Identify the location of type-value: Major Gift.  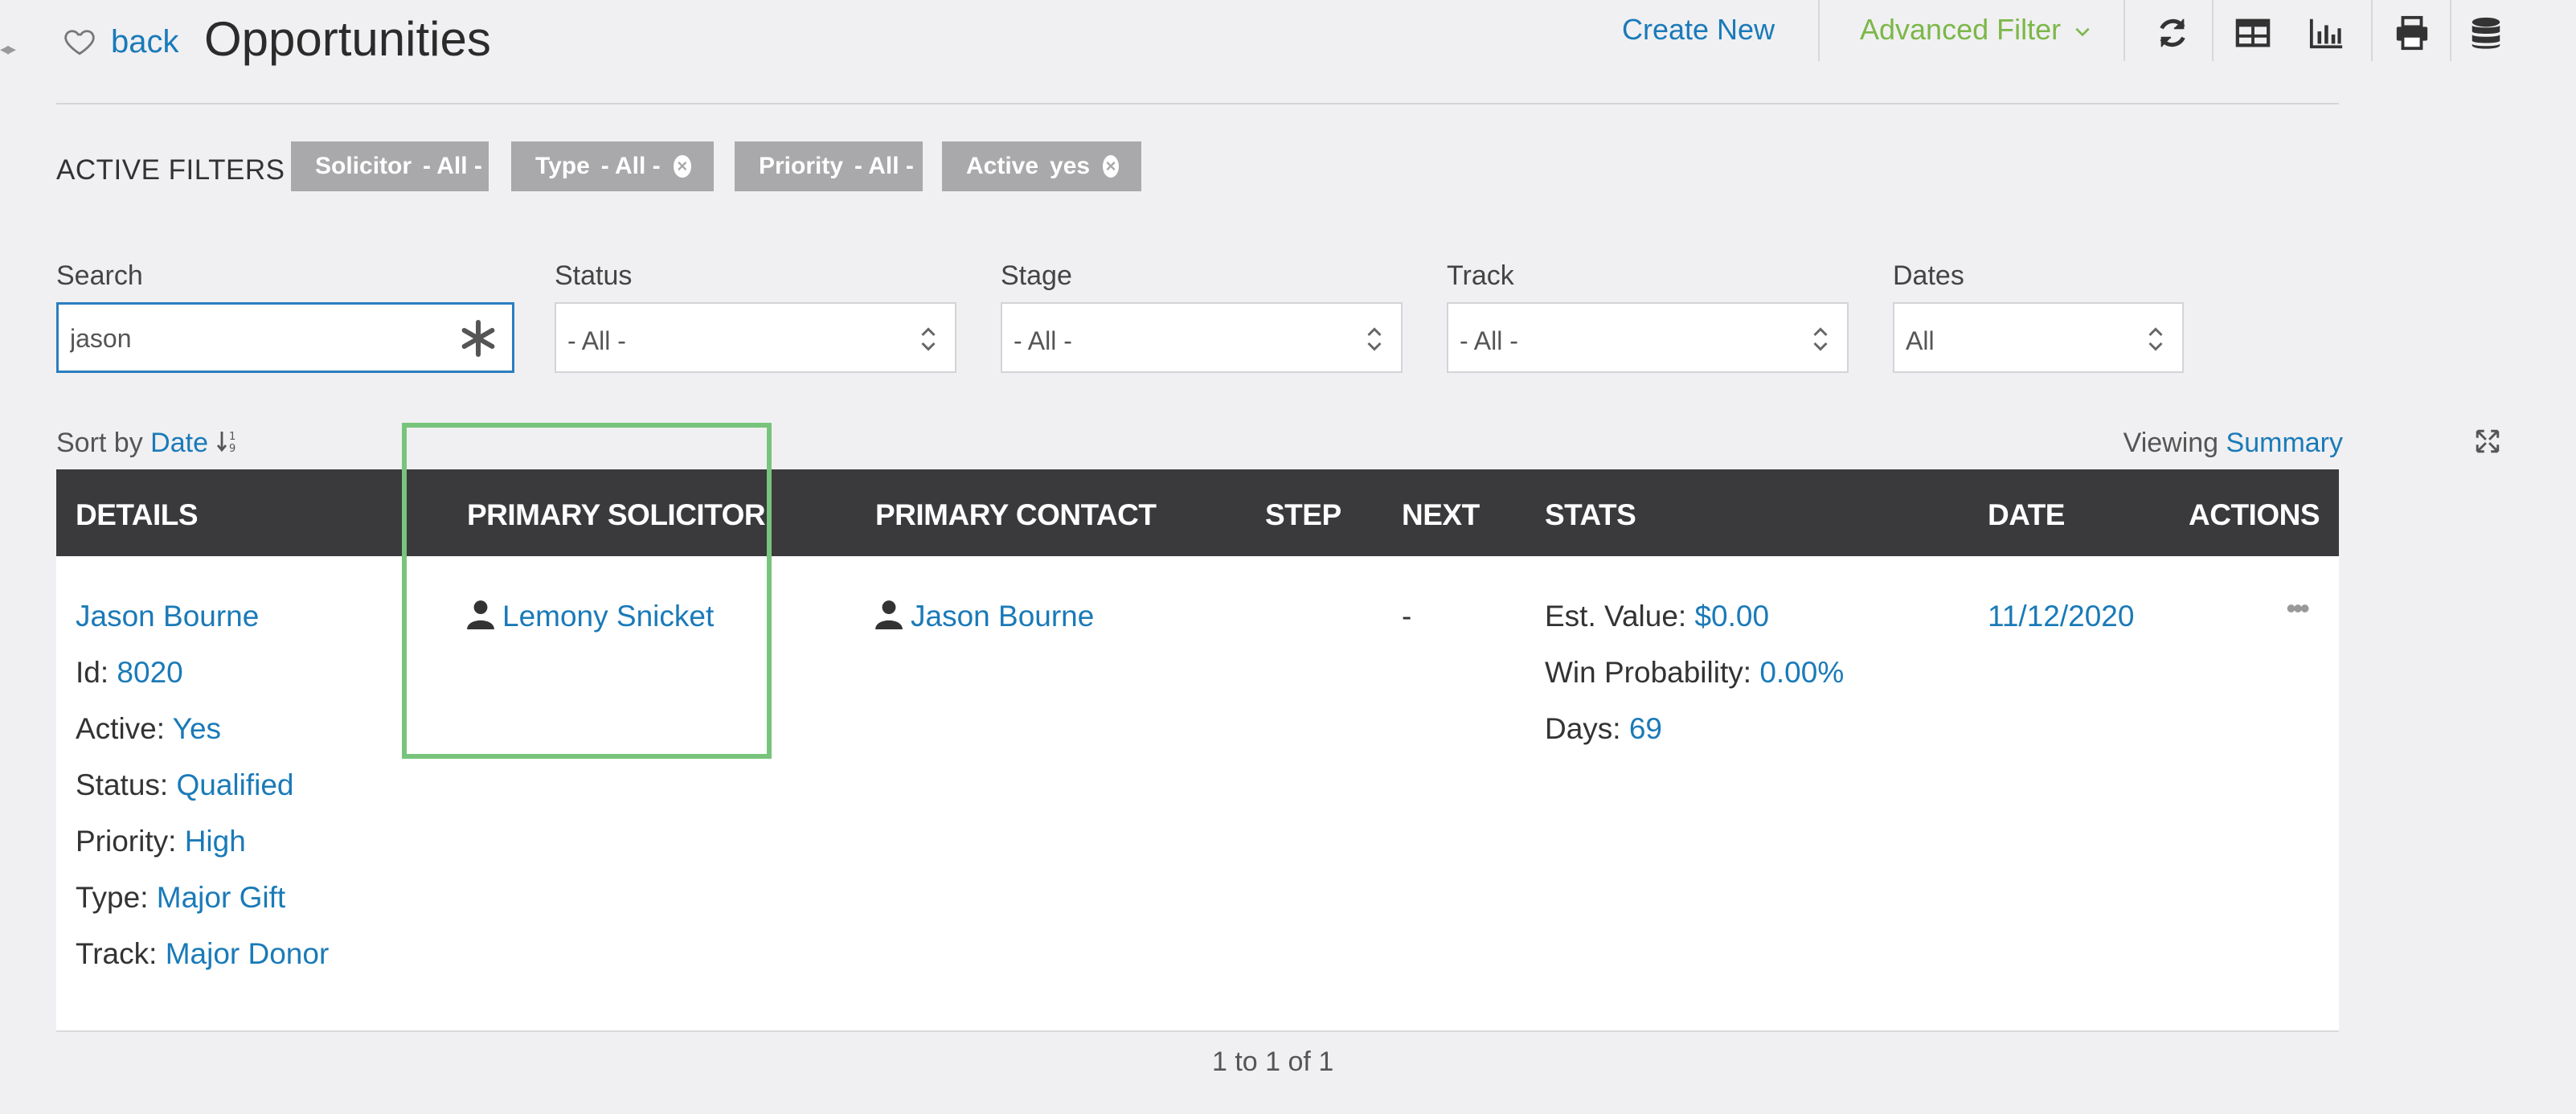
(221, 898).